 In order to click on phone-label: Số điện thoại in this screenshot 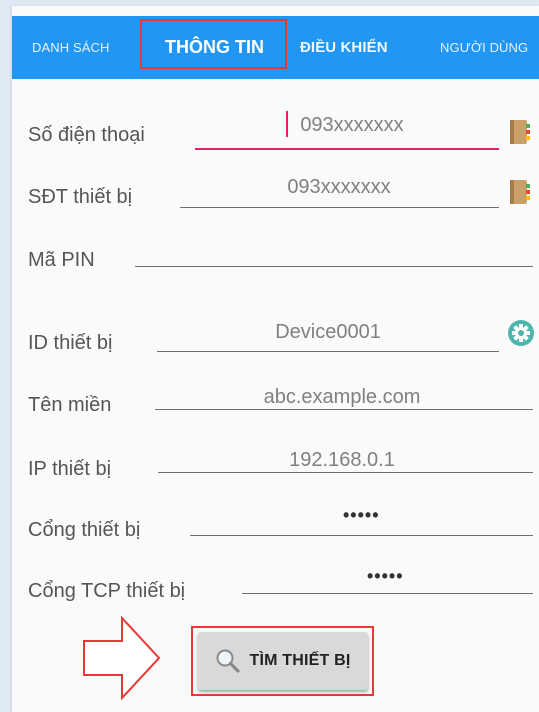, I will do `click(86, 135)`.